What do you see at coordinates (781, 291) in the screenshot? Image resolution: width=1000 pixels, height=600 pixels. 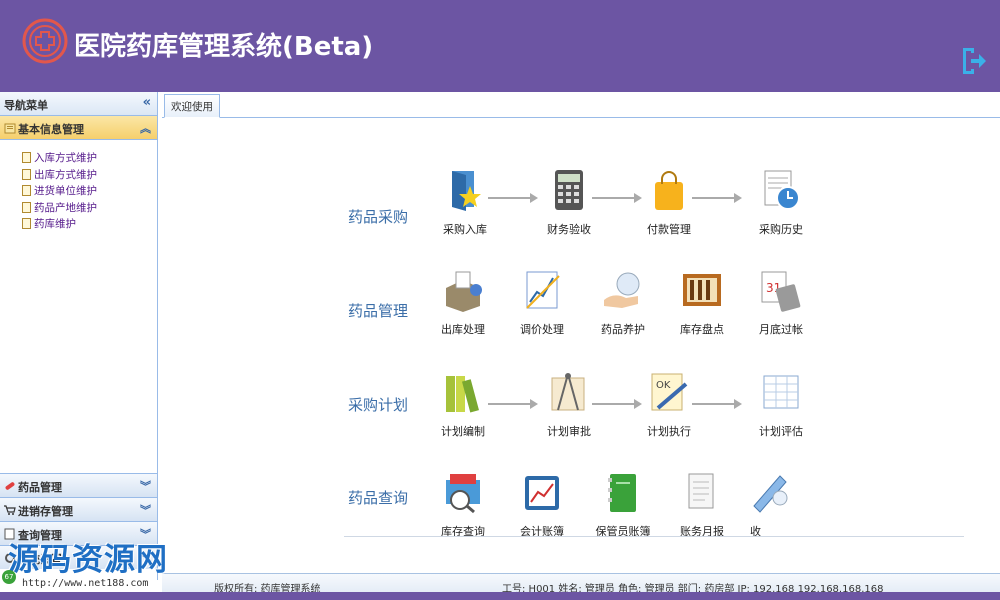 I see `calendar-calculator-icon: 31` at bounding box center [781, 291].